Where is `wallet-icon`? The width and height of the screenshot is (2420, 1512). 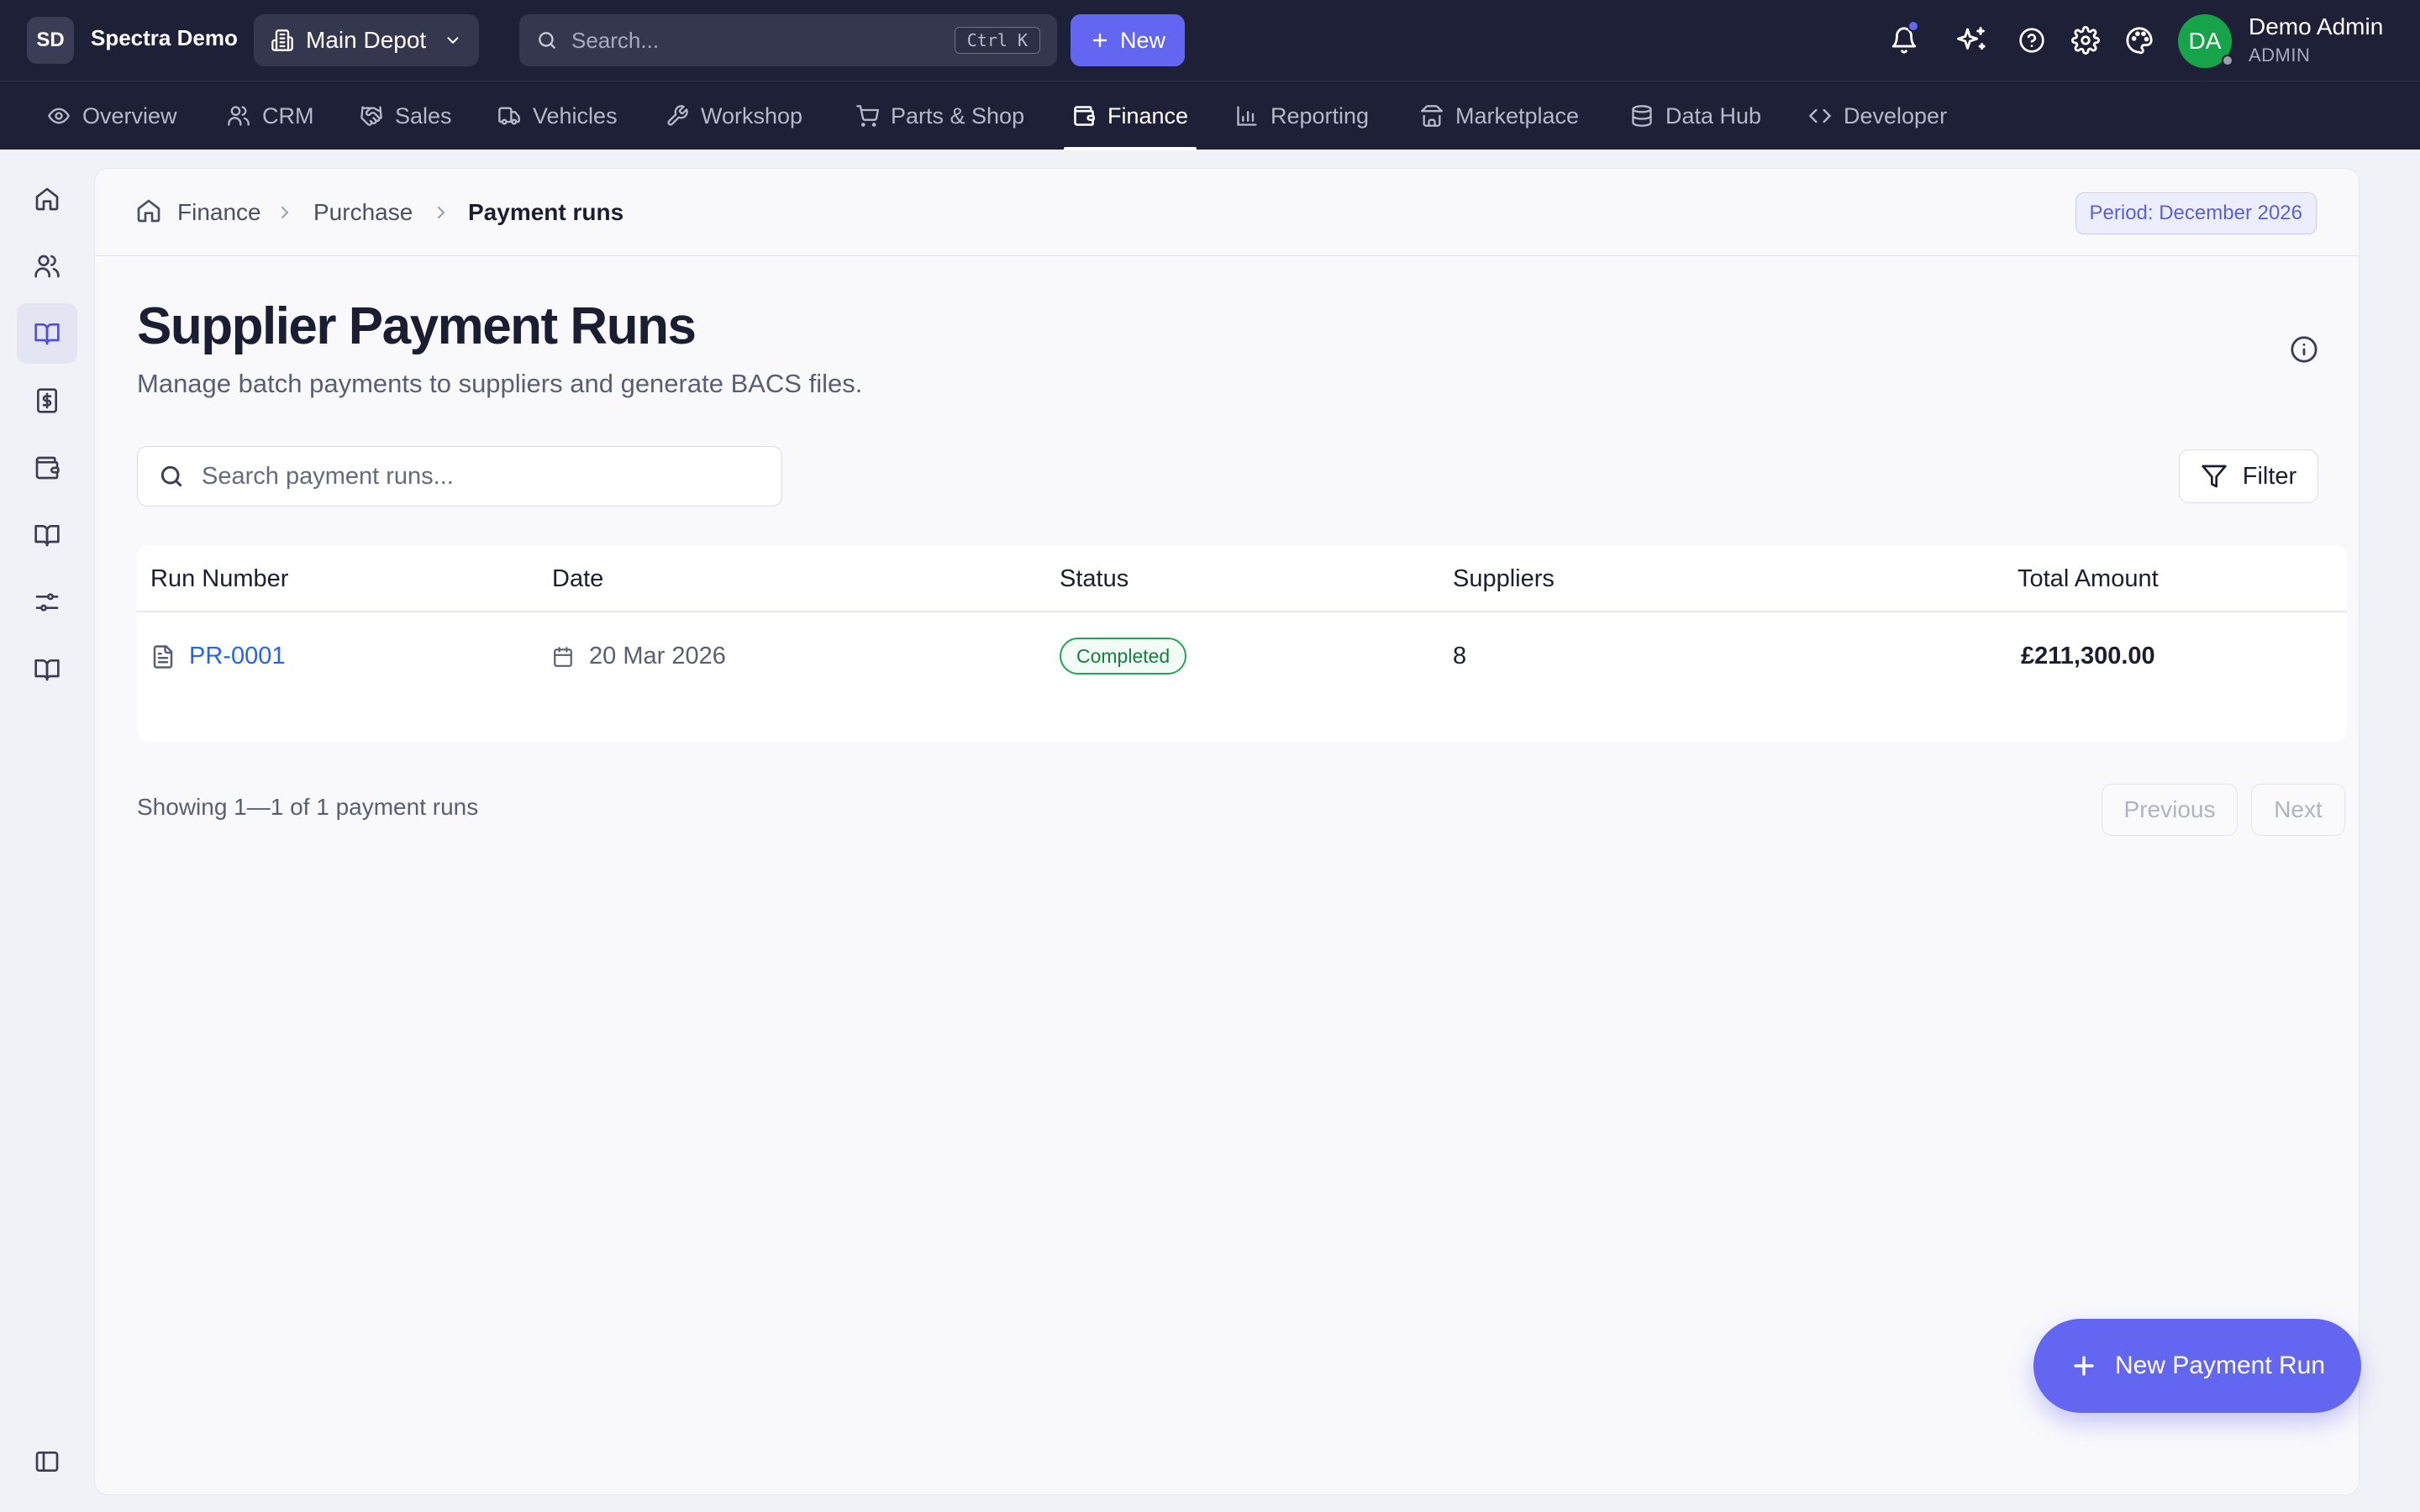 wallet-icon is located at coordinates (1084, 116).